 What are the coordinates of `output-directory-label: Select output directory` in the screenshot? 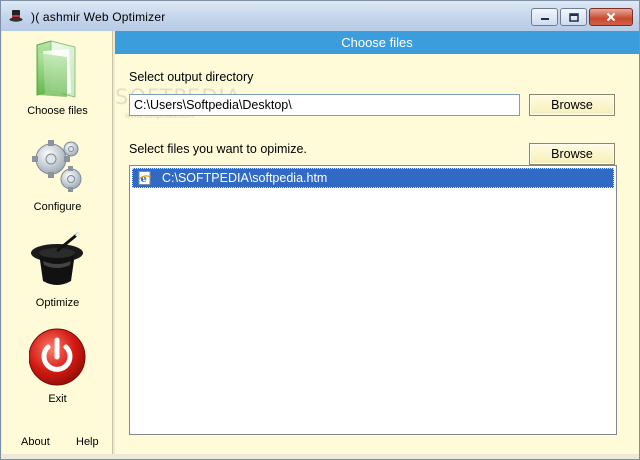 It's located at (191, 77).